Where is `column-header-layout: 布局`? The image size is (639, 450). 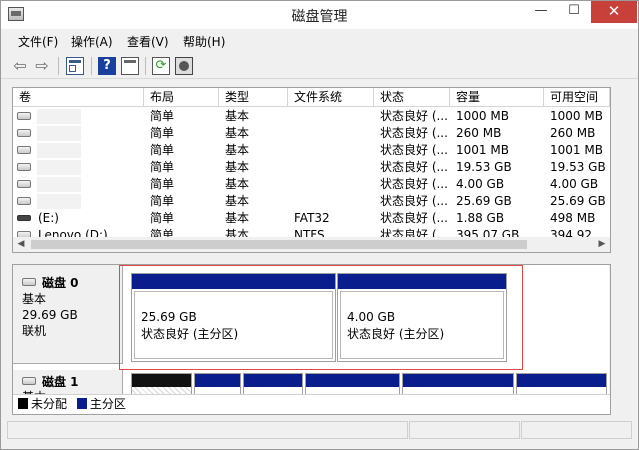
column-header-layout: 布局 is located at coordinates (181, 97).